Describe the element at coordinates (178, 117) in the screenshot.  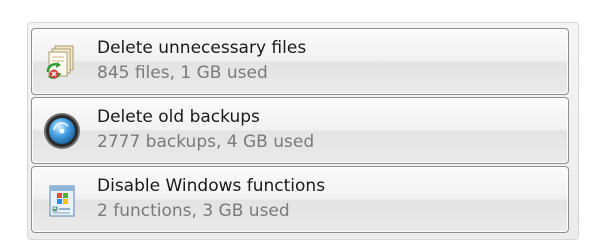
I see `item-title: Delete old backups` at that location.